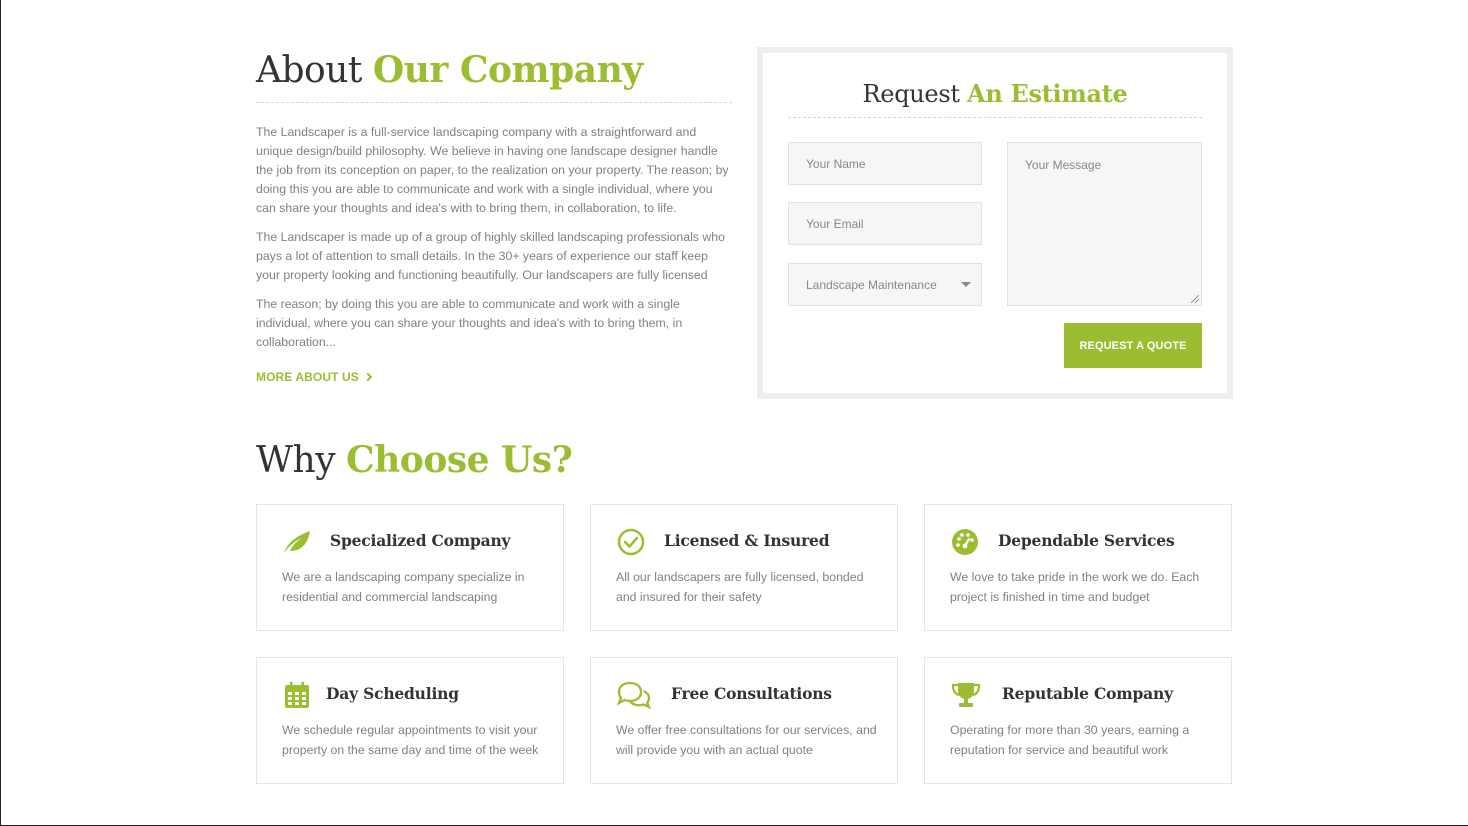 The image size is (1468, 826). I want to click on email-placeholder: Your Email, so click(835, 223).